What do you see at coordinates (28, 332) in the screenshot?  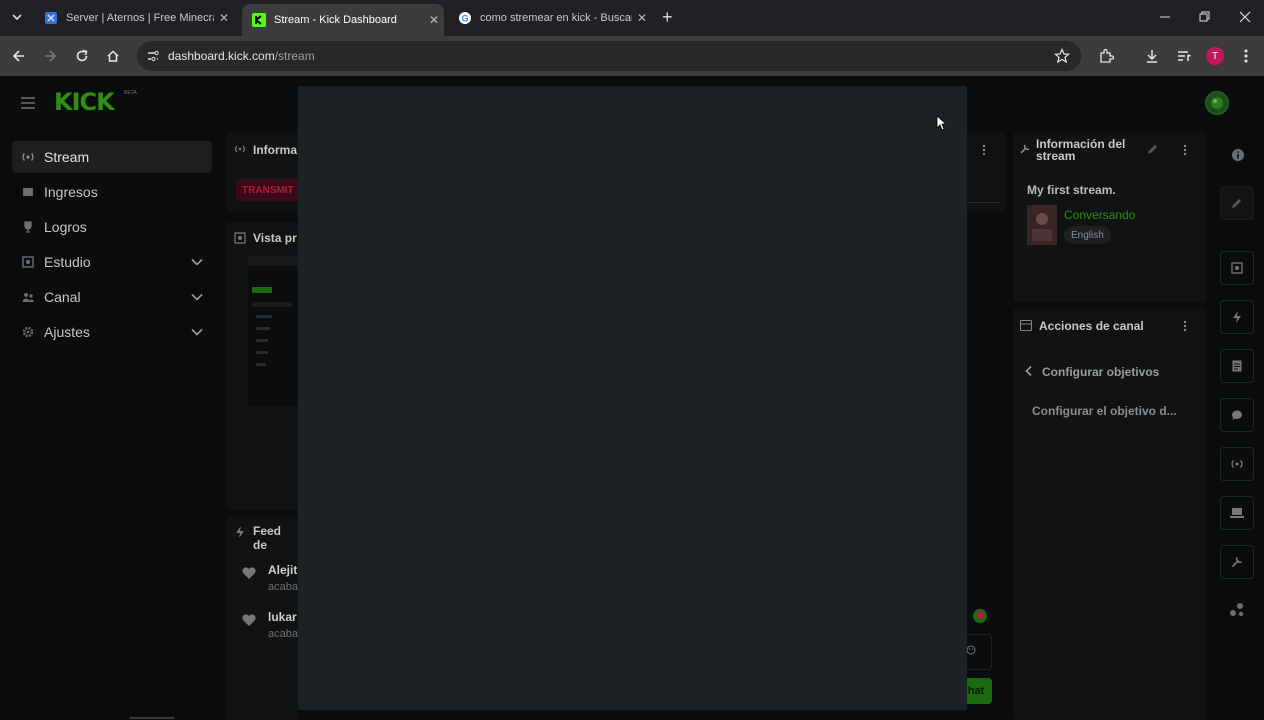 I see `gear-icon` at bounding box center [28, 332].